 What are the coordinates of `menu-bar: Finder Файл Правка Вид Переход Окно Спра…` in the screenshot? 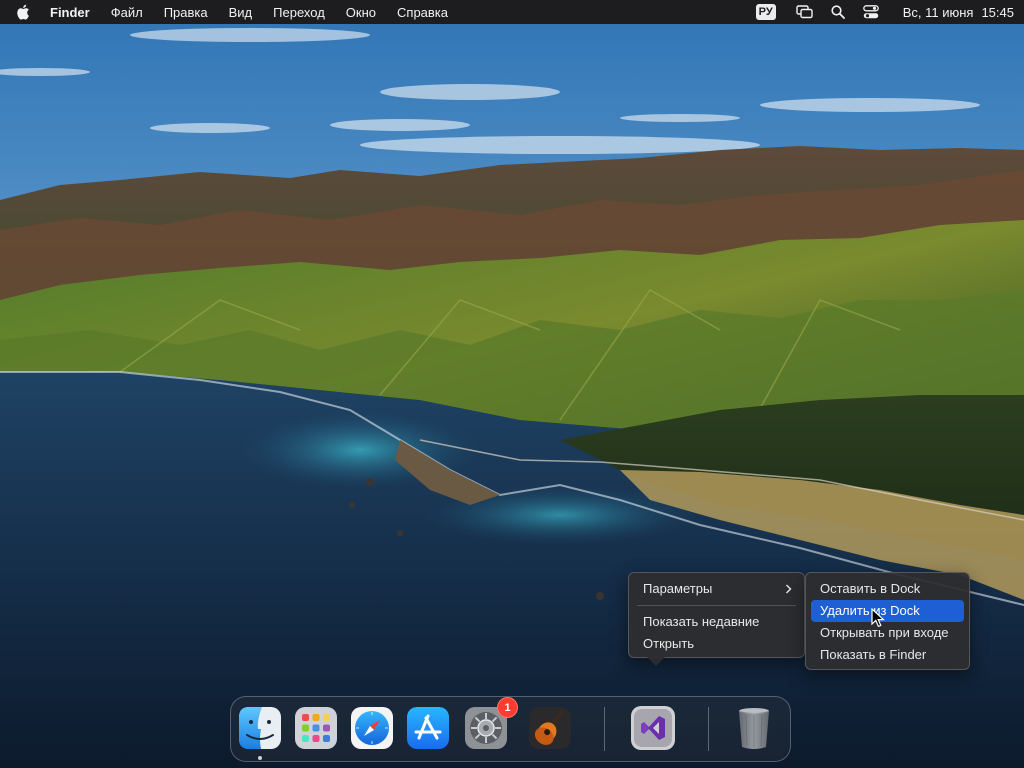 It's located at (512, 12).